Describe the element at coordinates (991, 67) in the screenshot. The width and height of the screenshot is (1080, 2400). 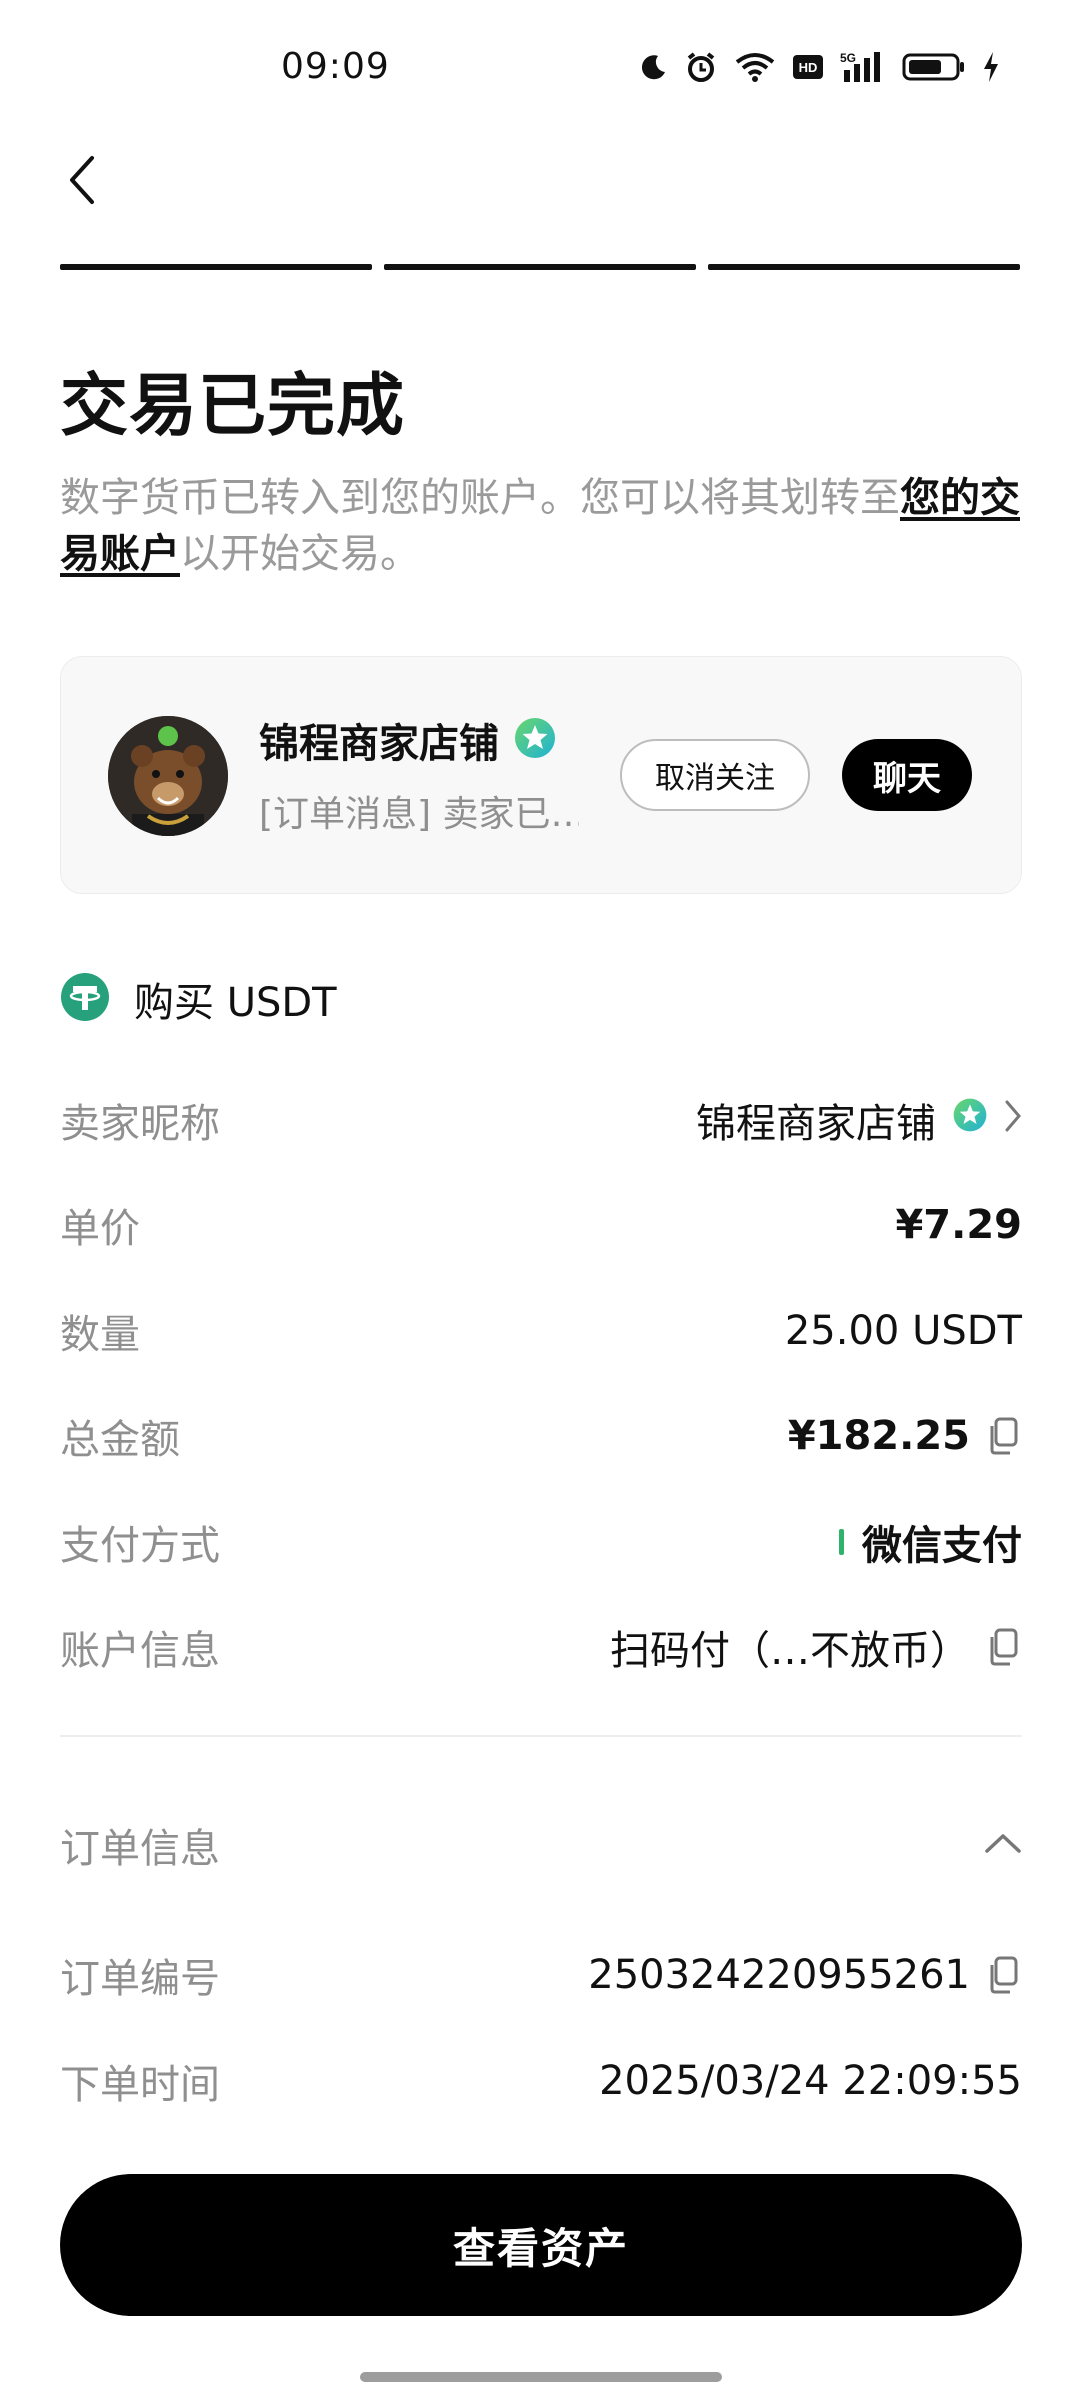
I see `charging-icon` at that location.